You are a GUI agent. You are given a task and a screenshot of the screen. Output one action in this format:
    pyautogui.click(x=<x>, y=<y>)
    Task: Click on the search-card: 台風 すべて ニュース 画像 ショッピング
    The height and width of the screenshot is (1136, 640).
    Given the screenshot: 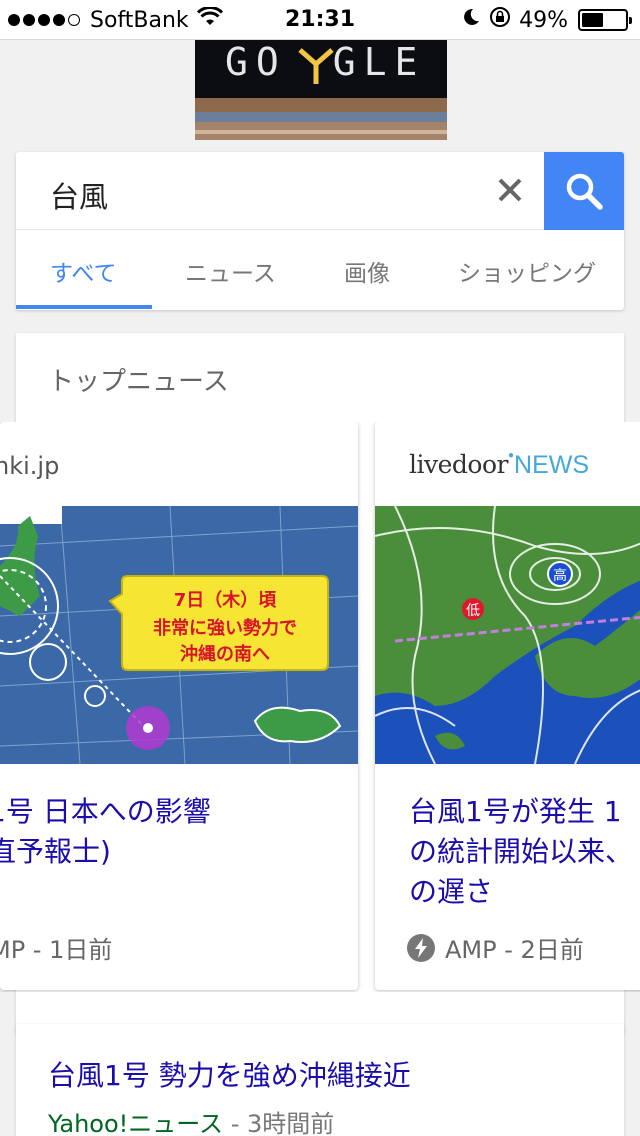 What is the action you would take?
    pyautogui.click(x=320, y=231)
    